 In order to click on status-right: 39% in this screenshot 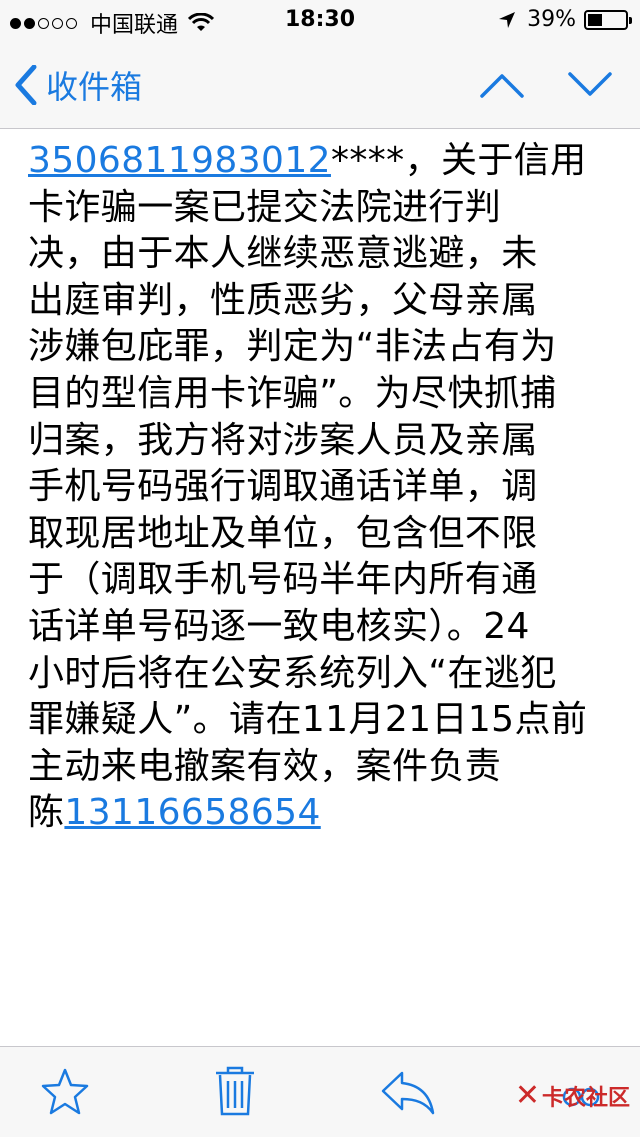, I will do `click(564, 19)`.